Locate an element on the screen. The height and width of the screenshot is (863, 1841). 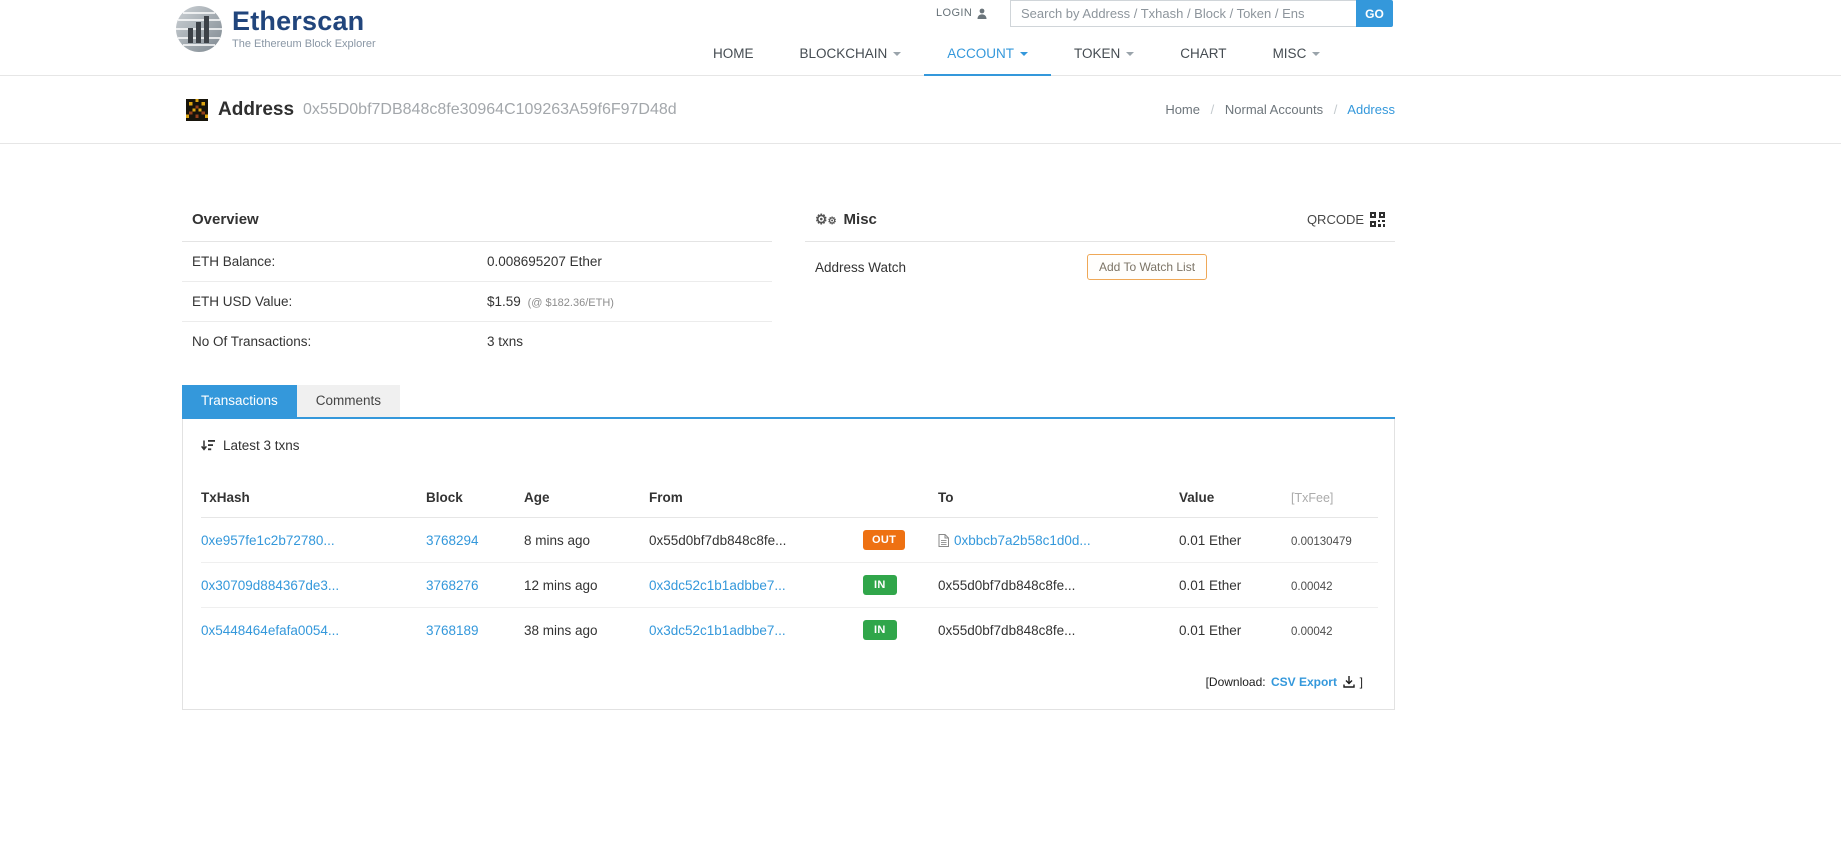
gears-icon: ⚙⚙ is located at coordinates (826, 218).